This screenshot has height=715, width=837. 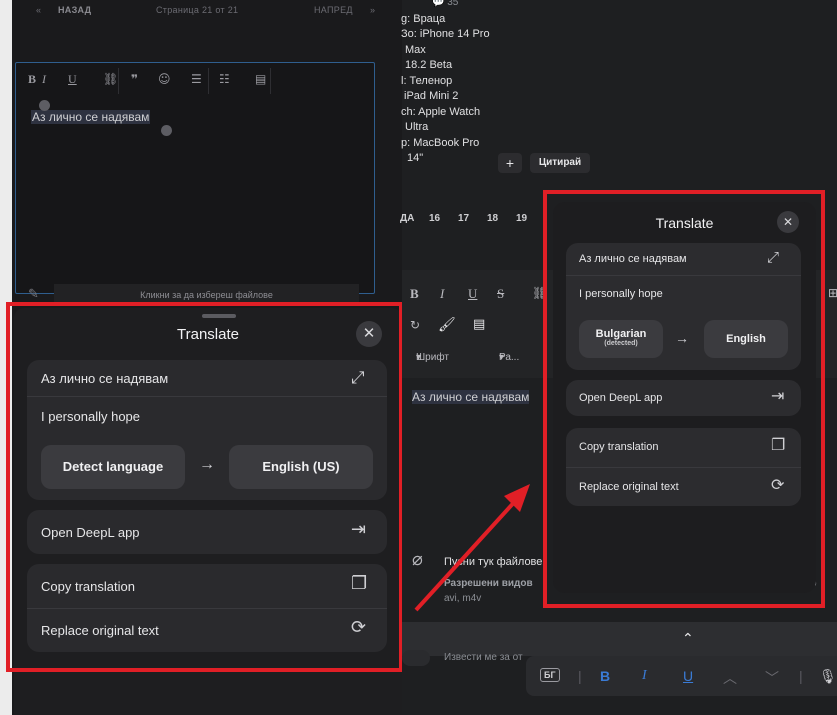 What do you see at coordinates (110, 79) in the screenshot?
I see `link-icon: ⛓` at bounding box center [110, 79].